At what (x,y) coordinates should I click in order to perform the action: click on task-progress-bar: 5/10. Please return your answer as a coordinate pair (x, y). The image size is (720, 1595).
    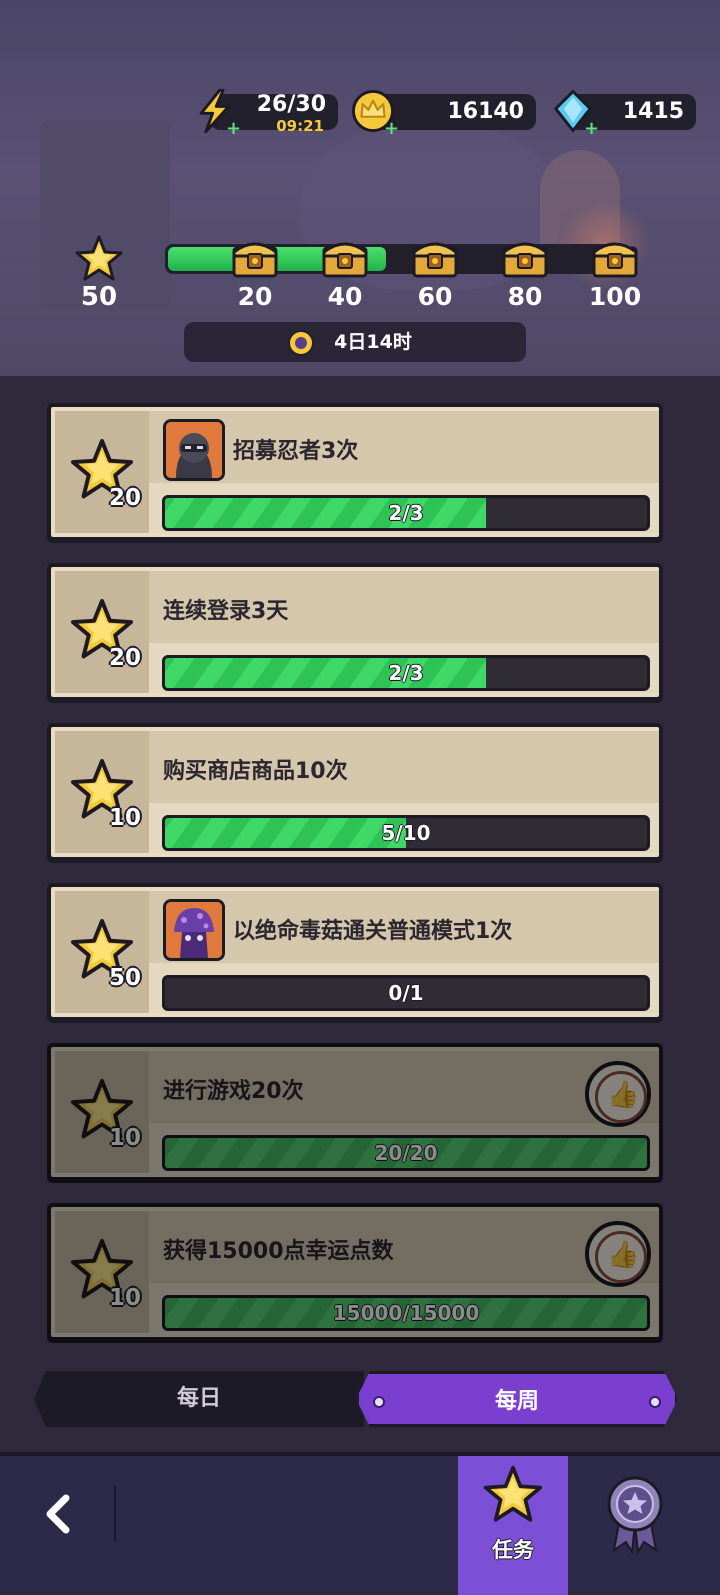
    Looking at the image, I should click on (406, 833).